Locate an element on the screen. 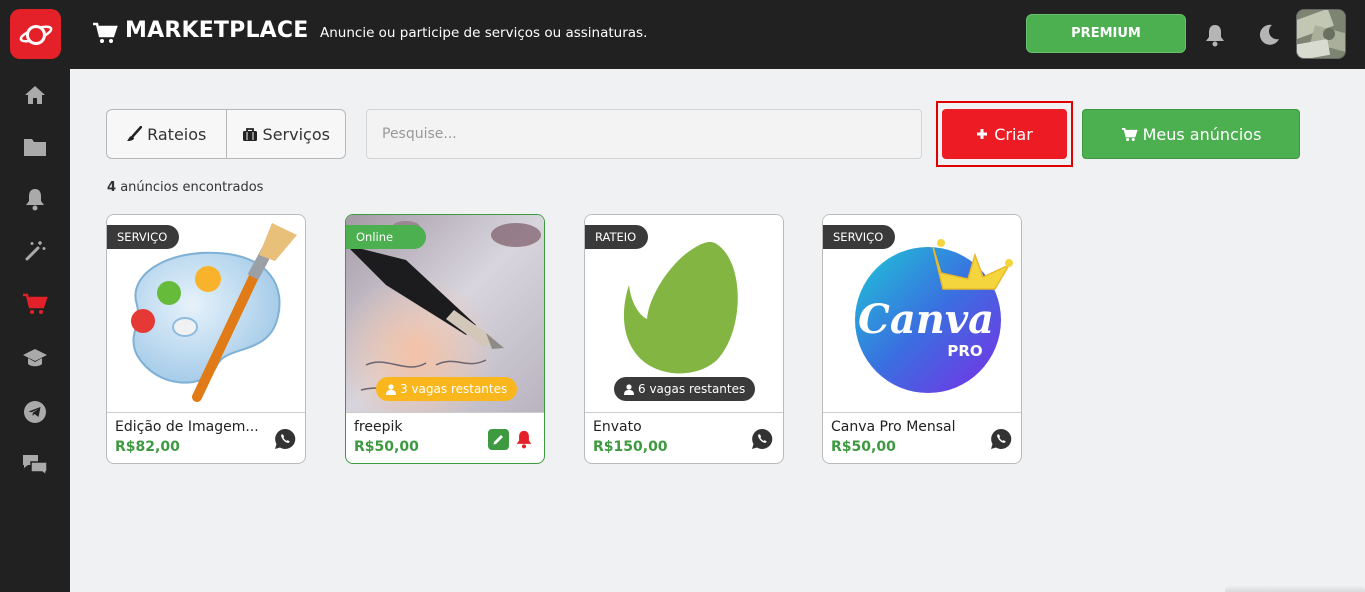 The image size is (1365, 592). folder-icon is located at coordinates (35, 147).